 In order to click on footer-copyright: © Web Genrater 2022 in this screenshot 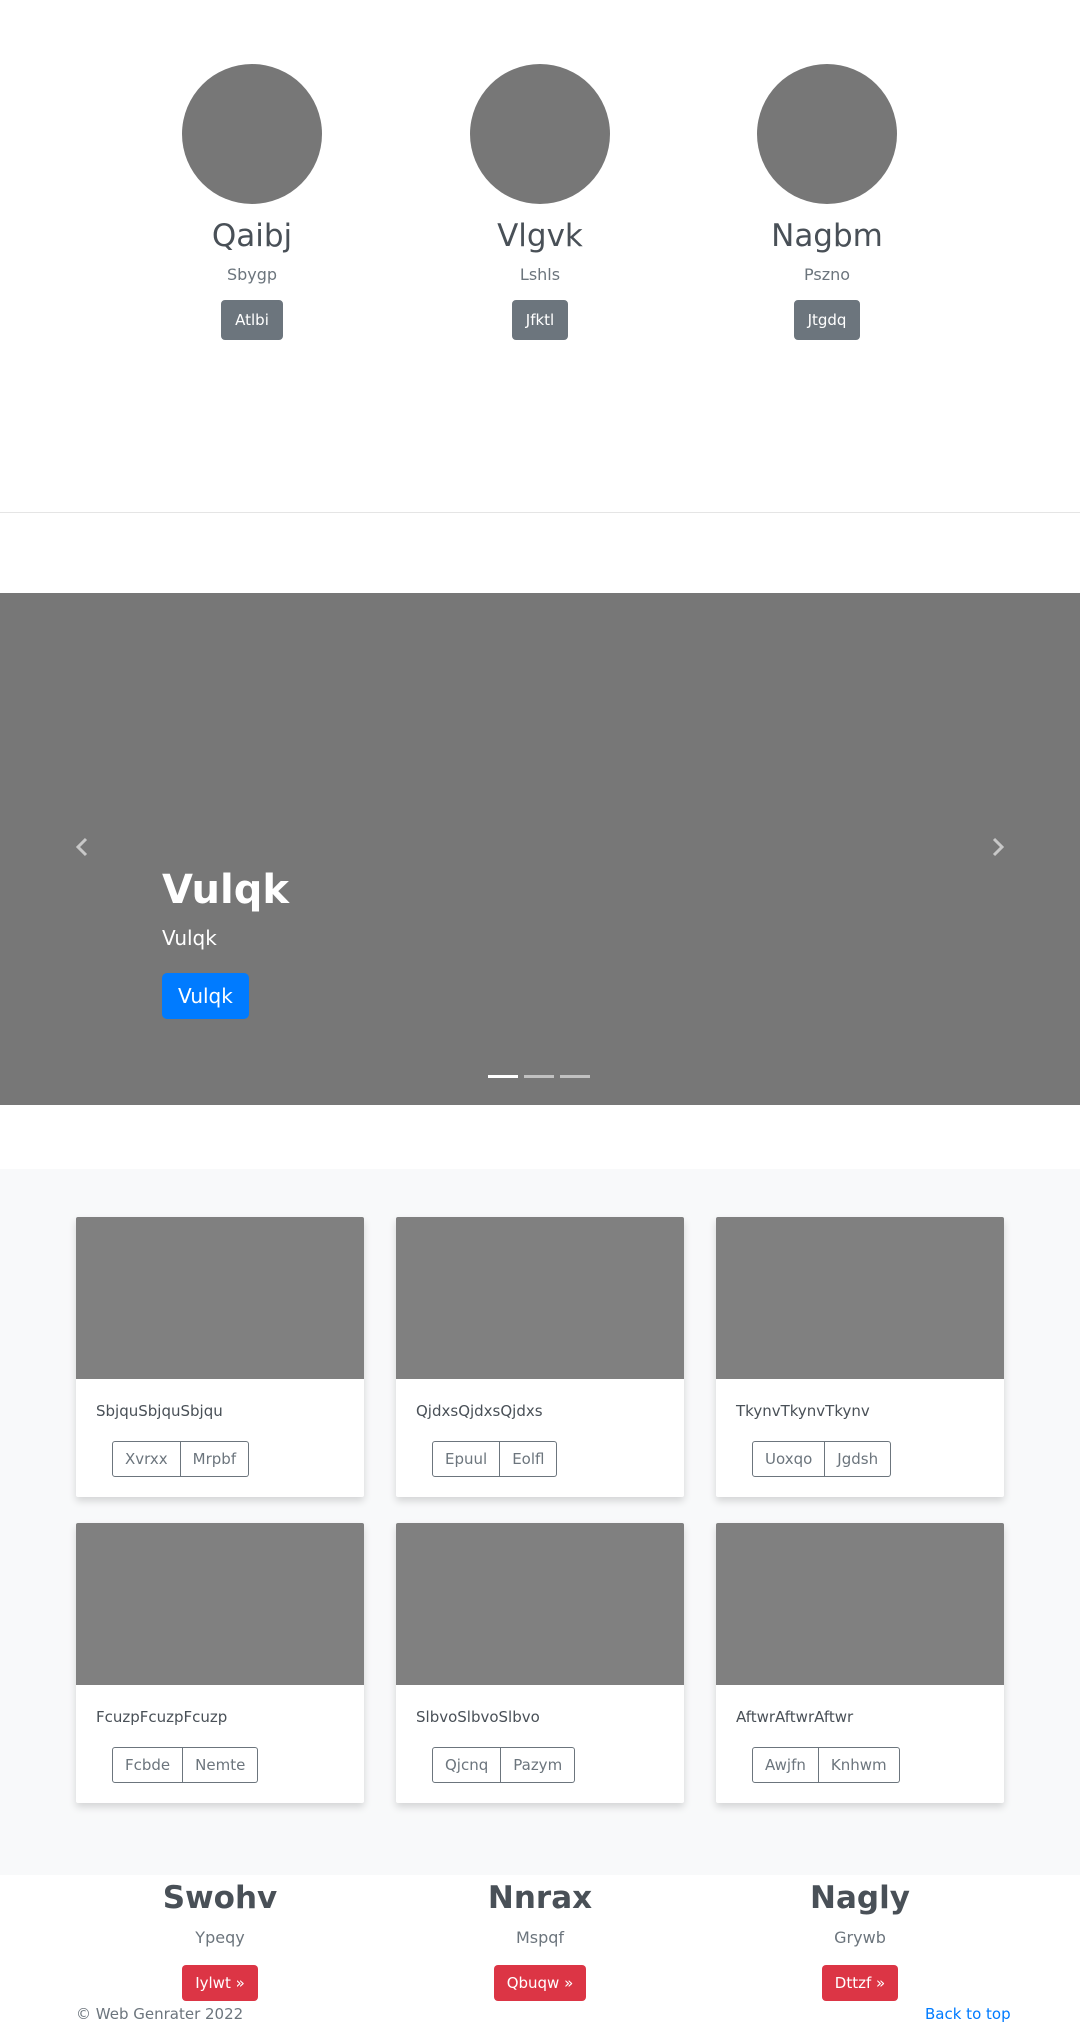, I will do `click(160, 2014)`.